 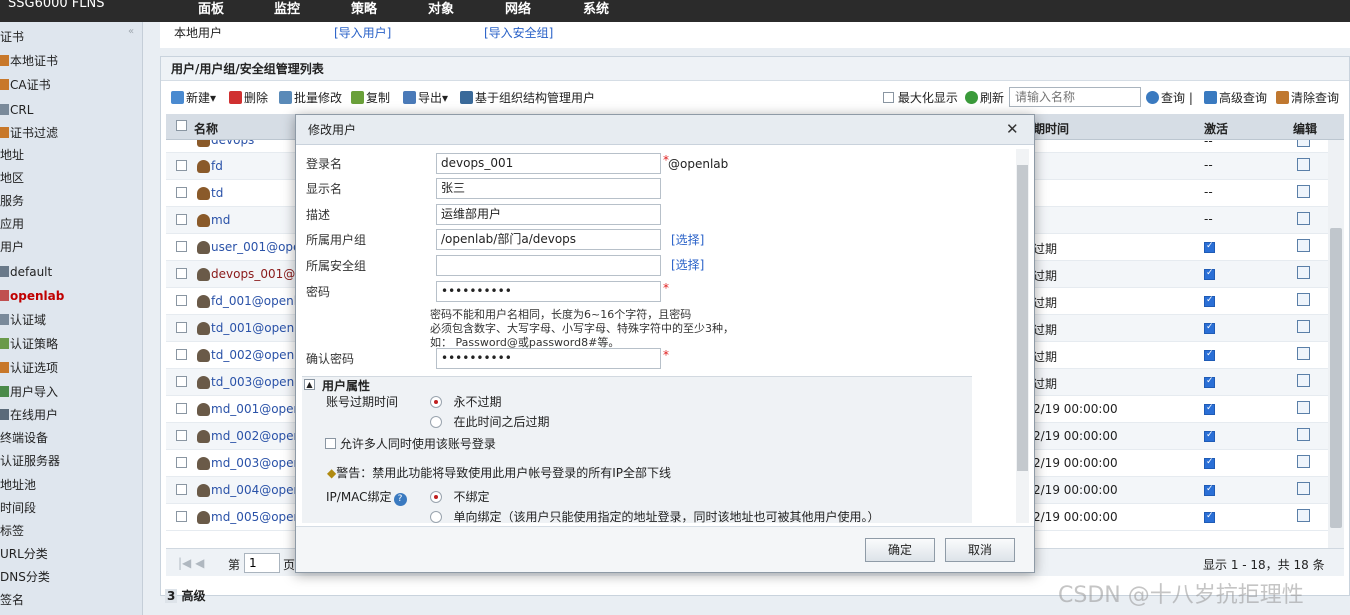 What do you see at coordinates (687, 239) in the screenshot?
I see `select-group-link: [选择]` at bounding box center [687, 239].